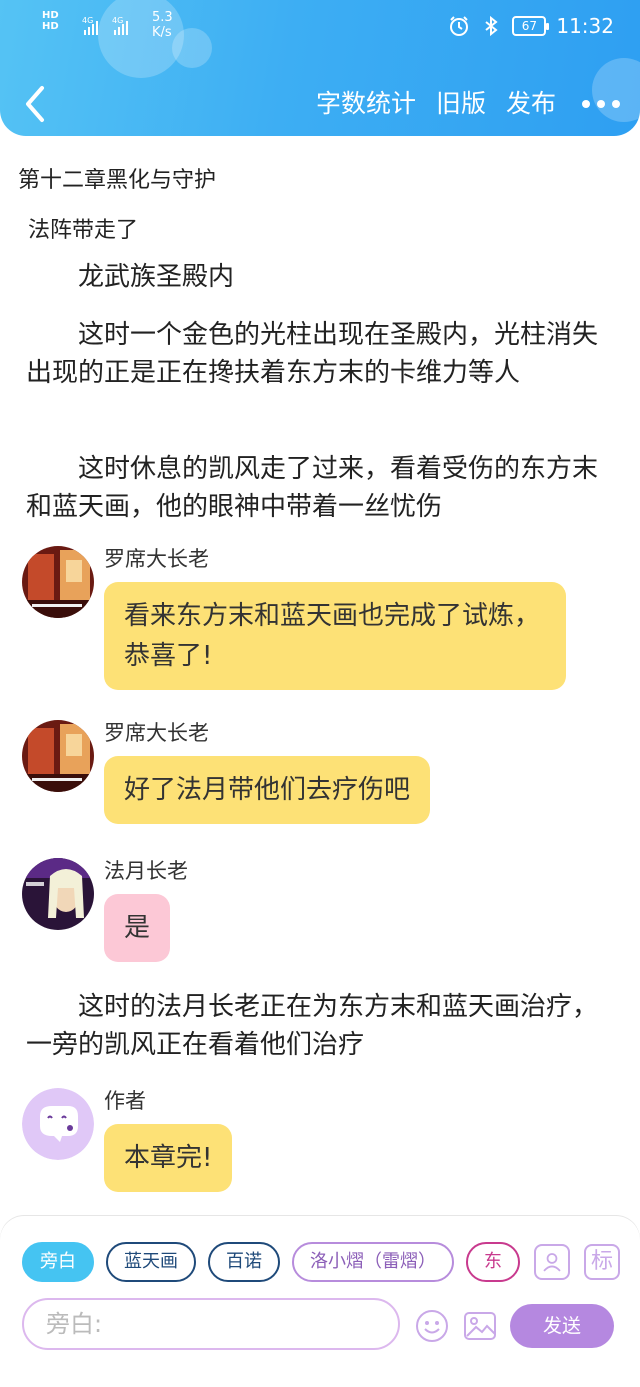 Image resolution: width=640 pixels, height=1387 pixels. Describe the element at coordinates (244, 1262) in the screenshot. I see `role-chip: 百诺` at that location.